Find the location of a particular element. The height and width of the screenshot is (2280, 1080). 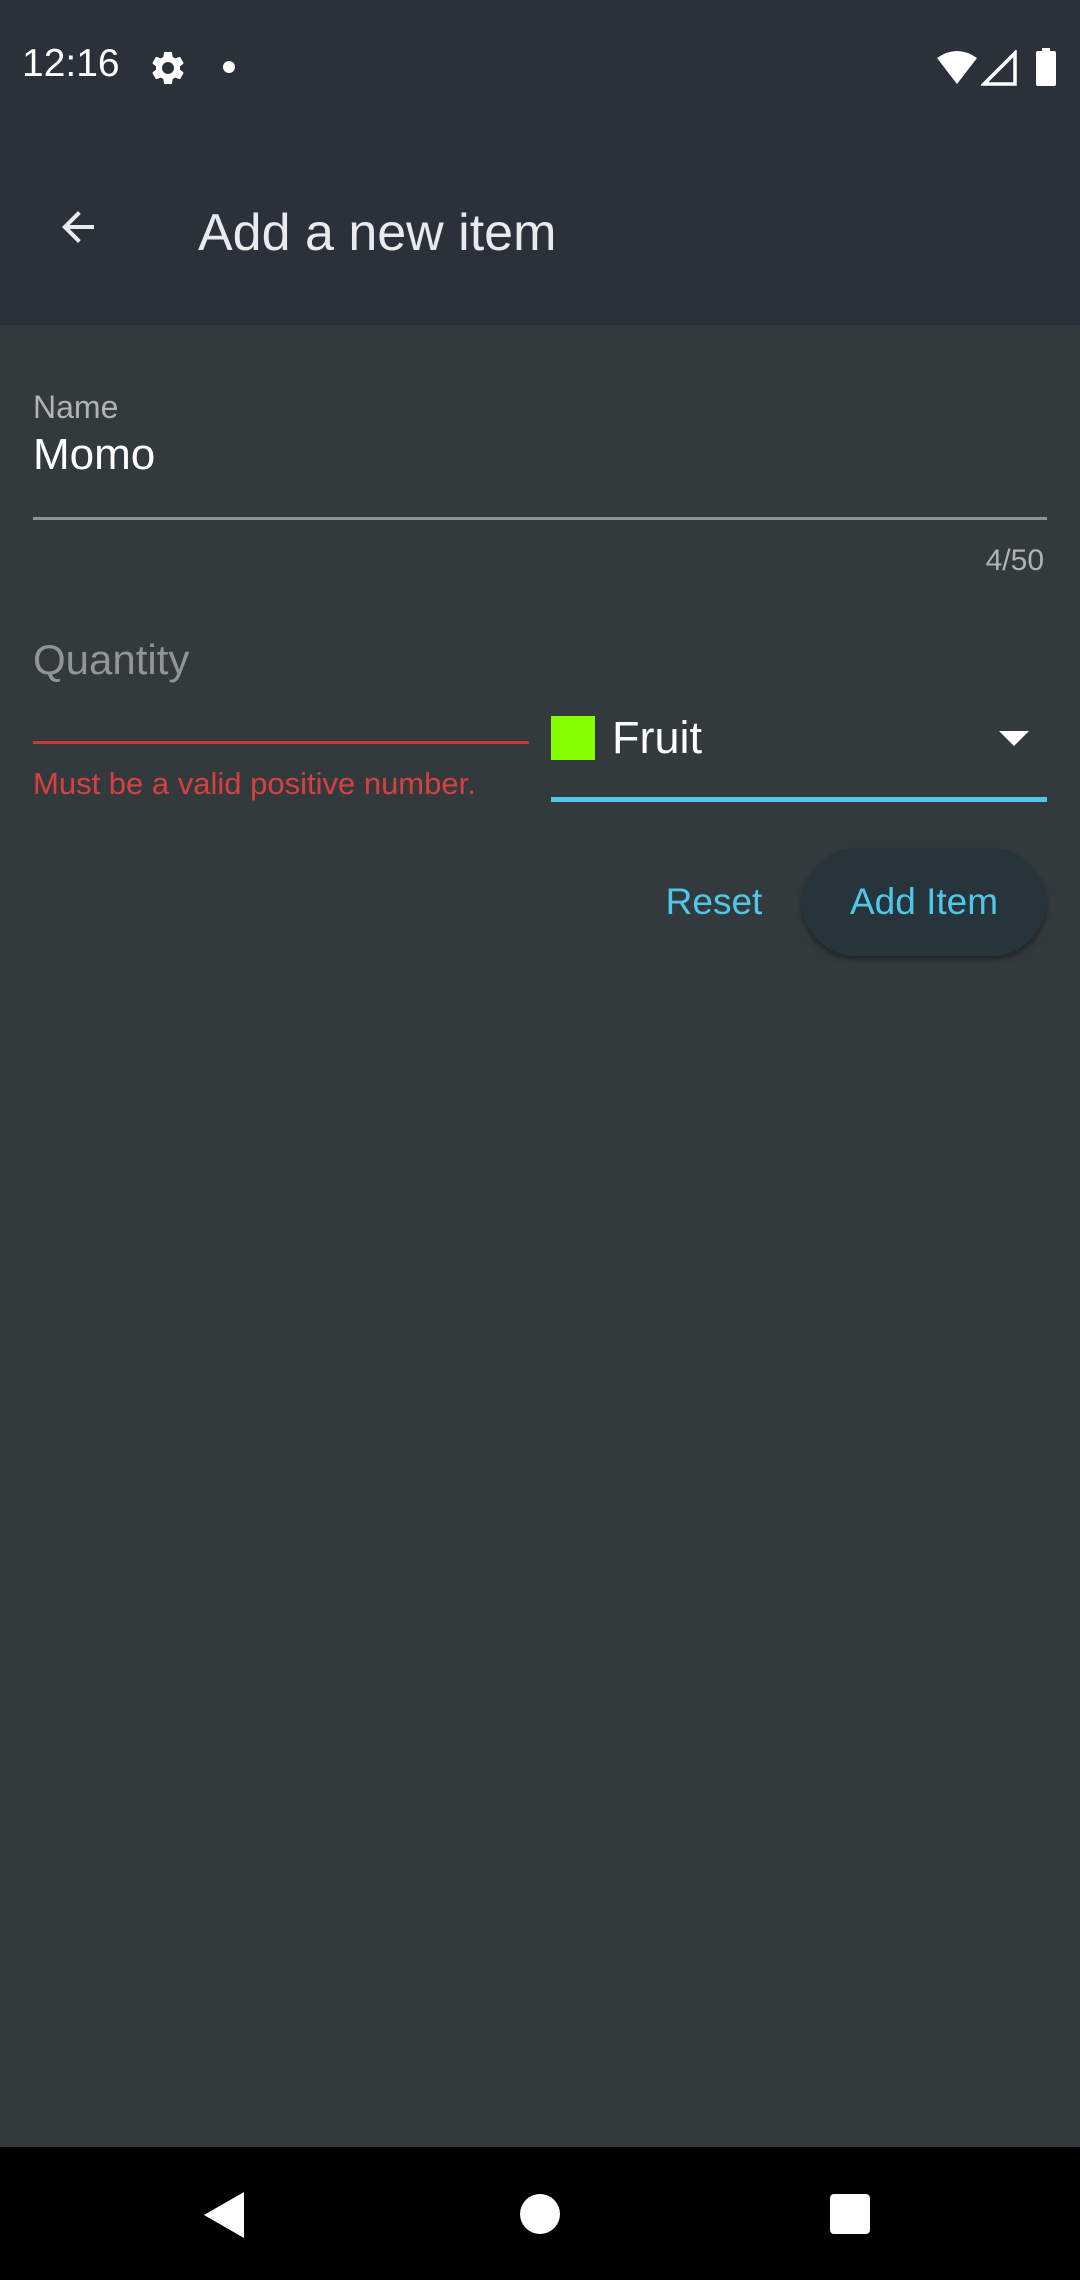

category-color-swatch is located at coordinates (573, 738).